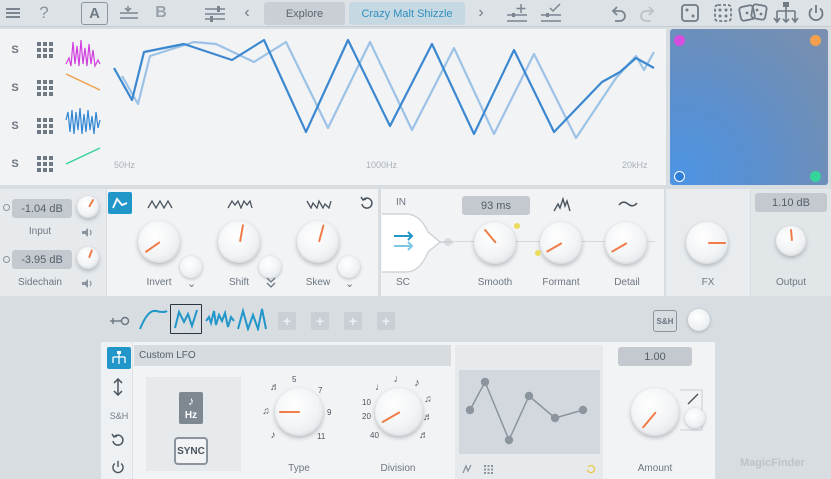 Image resolution: width=831 pixels, height=479 pixels. Describe the element at coordinates (467, 469) in the screenshot. I see `curve-tool-icon` at that location.